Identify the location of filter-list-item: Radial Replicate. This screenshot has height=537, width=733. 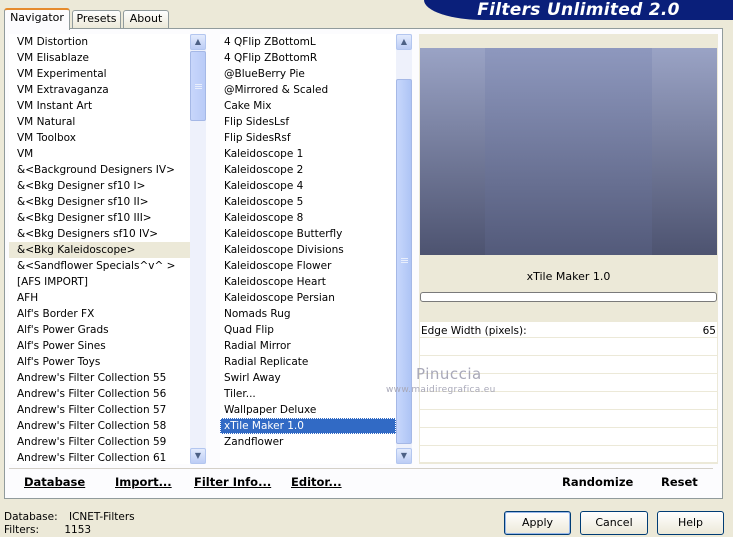
(308, 362).